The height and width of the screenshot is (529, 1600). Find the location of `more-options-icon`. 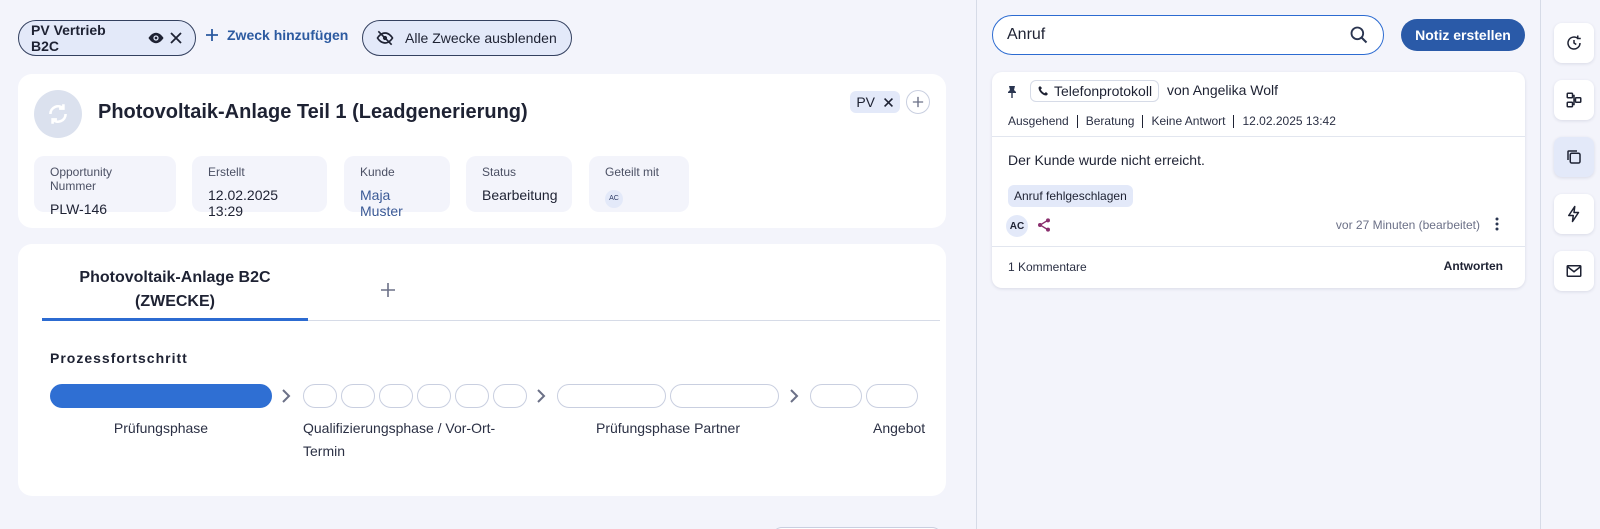

more-options-icon is located at coordinates (1497, 224).